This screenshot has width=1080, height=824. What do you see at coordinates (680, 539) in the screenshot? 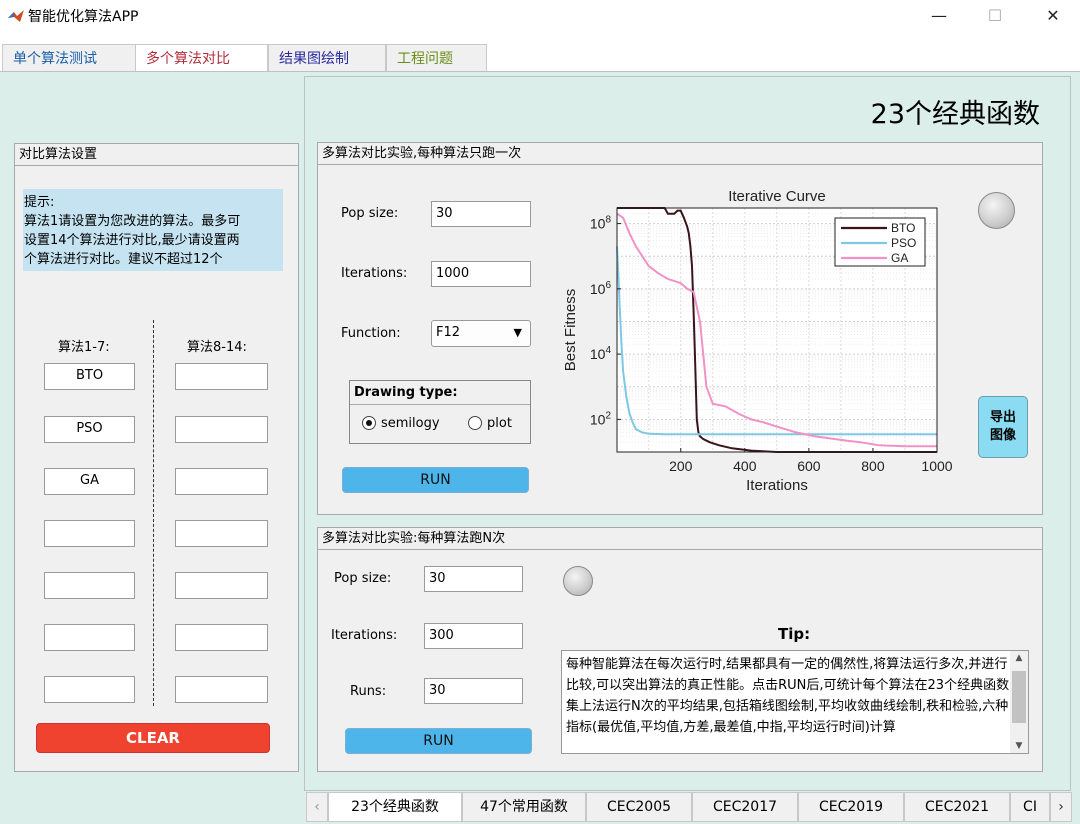
I see `multi-run-title: 多算法对比实验:每种算法跑N次` at bounding box center [680, 539].